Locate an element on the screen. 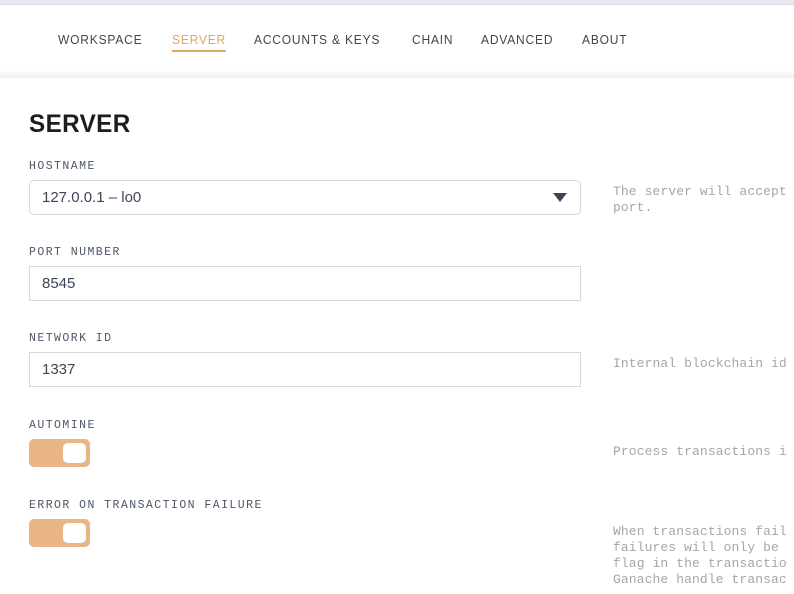 The height and width of the screenshot is (594, 794). hostname-description-line-2: port. is located at coordinates (633, 207).